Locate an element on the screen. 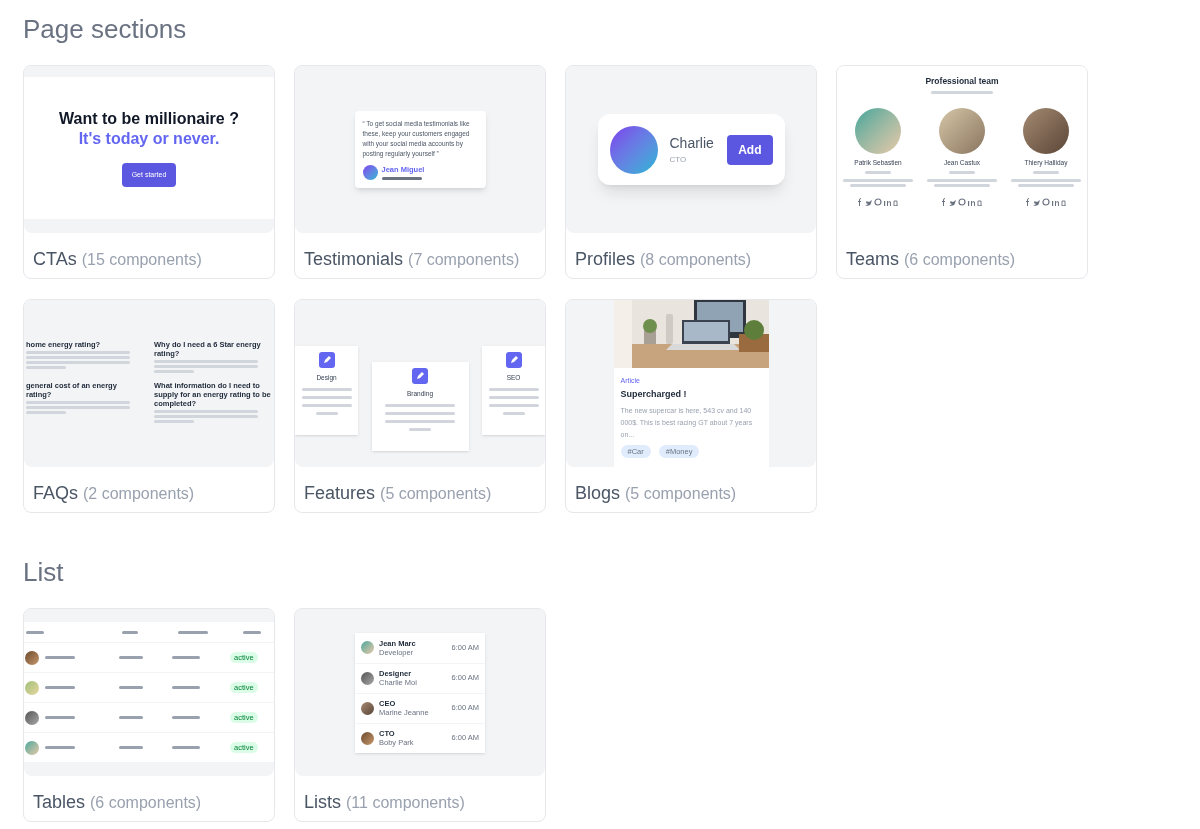 The image size is (1200, 829). component-count: (8 components) is located at coordinates (696, 260).